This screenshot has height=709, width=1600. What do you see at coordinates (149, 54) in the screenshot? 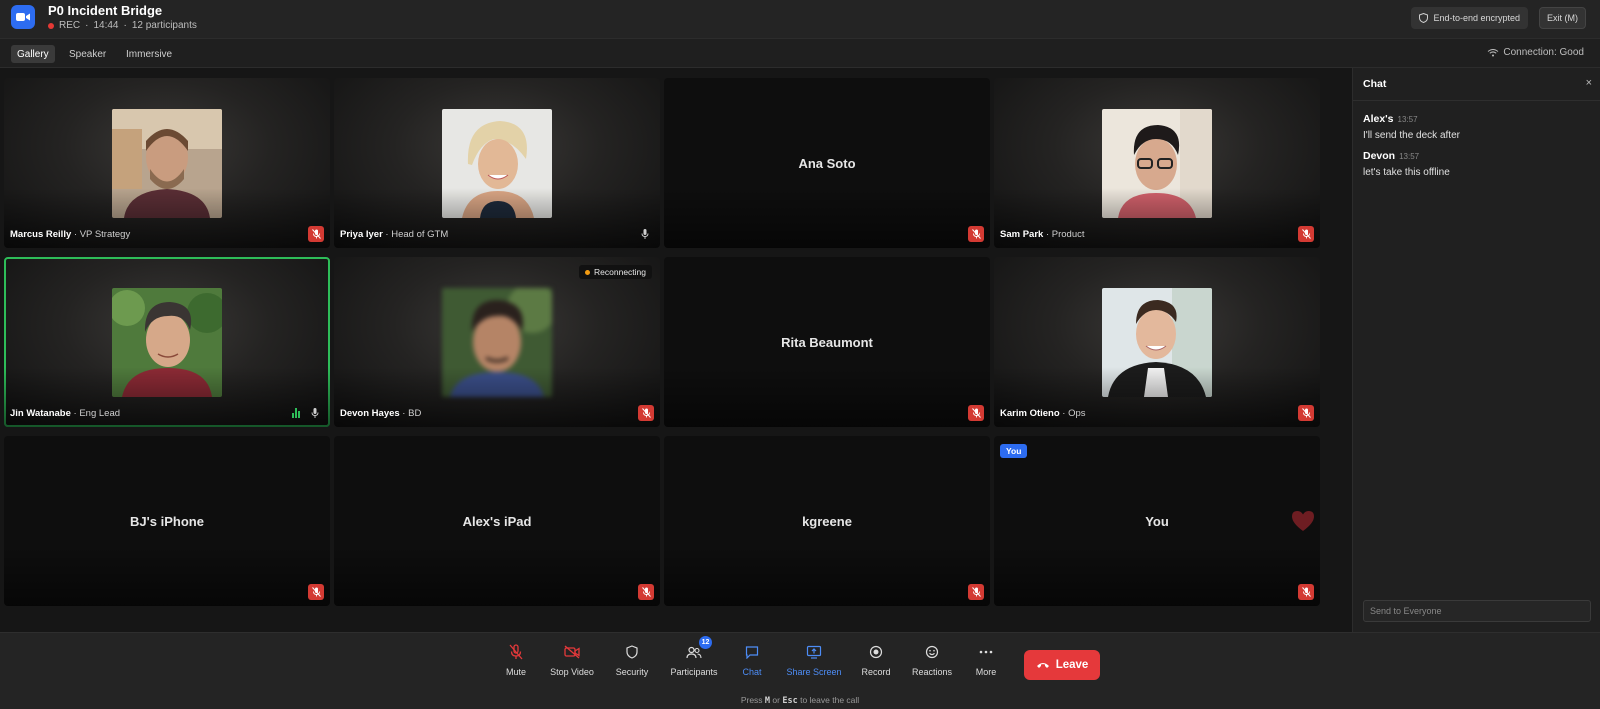
I see `tab-immersive: Immersive` at bounding box center [149, 54].